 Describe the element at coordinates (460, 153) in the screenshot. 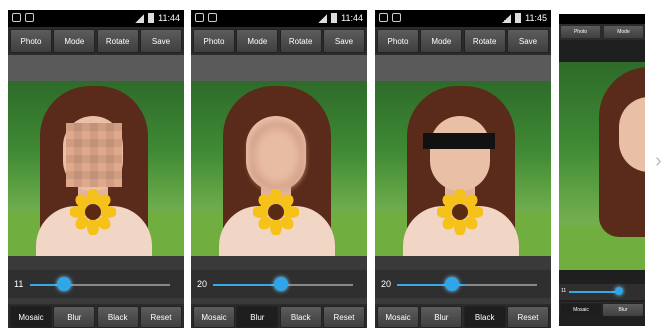

I see `face` at that location.